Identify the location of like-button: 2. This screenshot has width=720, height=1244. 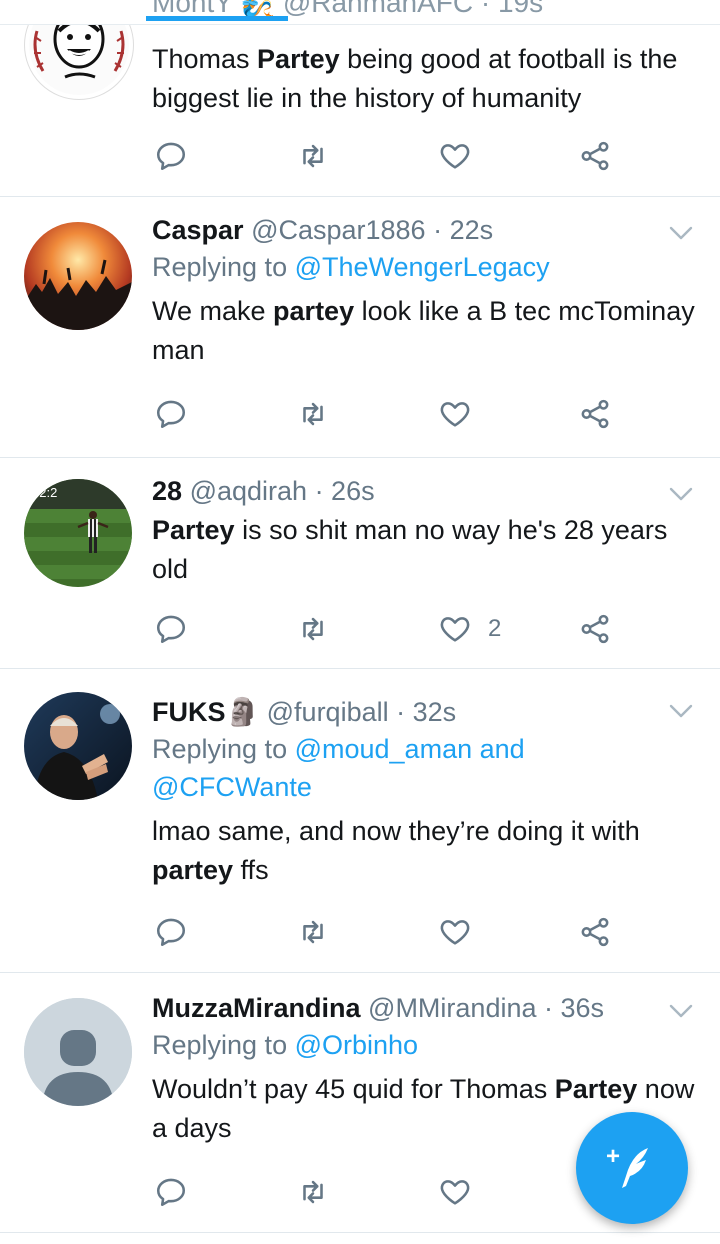
(469, 629).